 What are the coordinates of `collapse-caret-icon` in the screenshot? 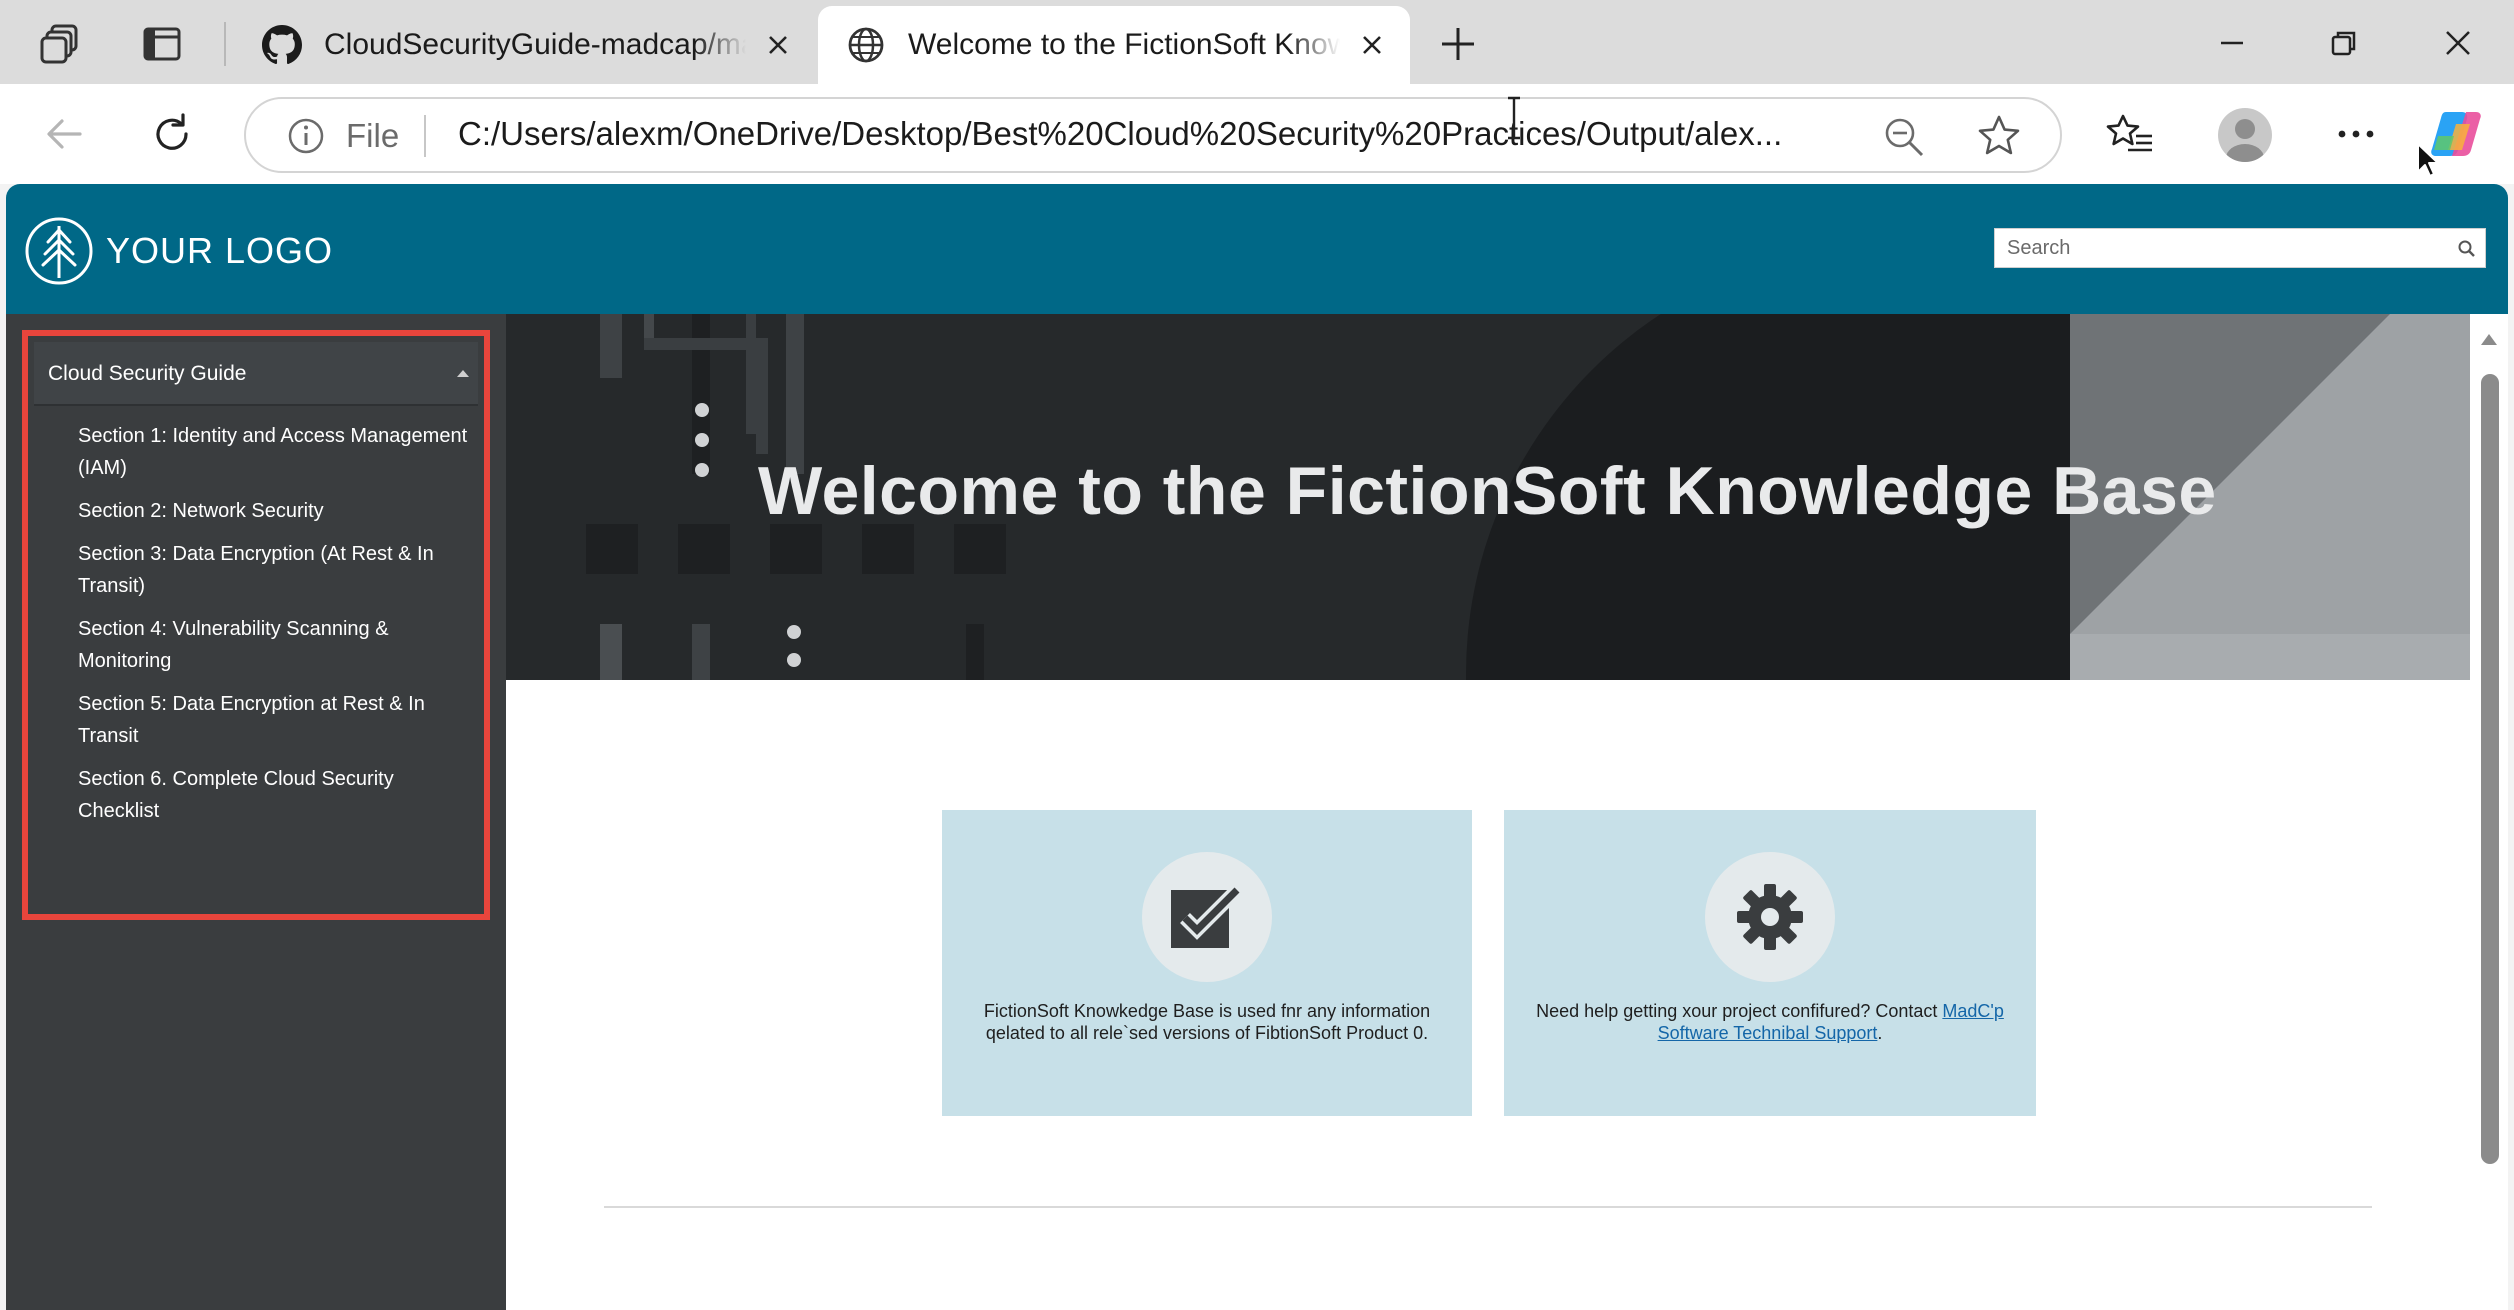 It's located at (463, 373).